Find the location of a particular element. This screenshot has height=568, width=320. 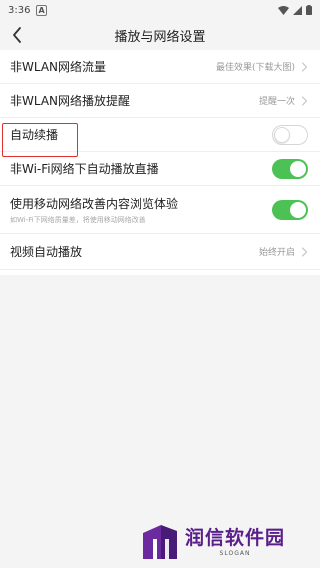

setting-label: 自动续播 is located at coordinates (34, 135).